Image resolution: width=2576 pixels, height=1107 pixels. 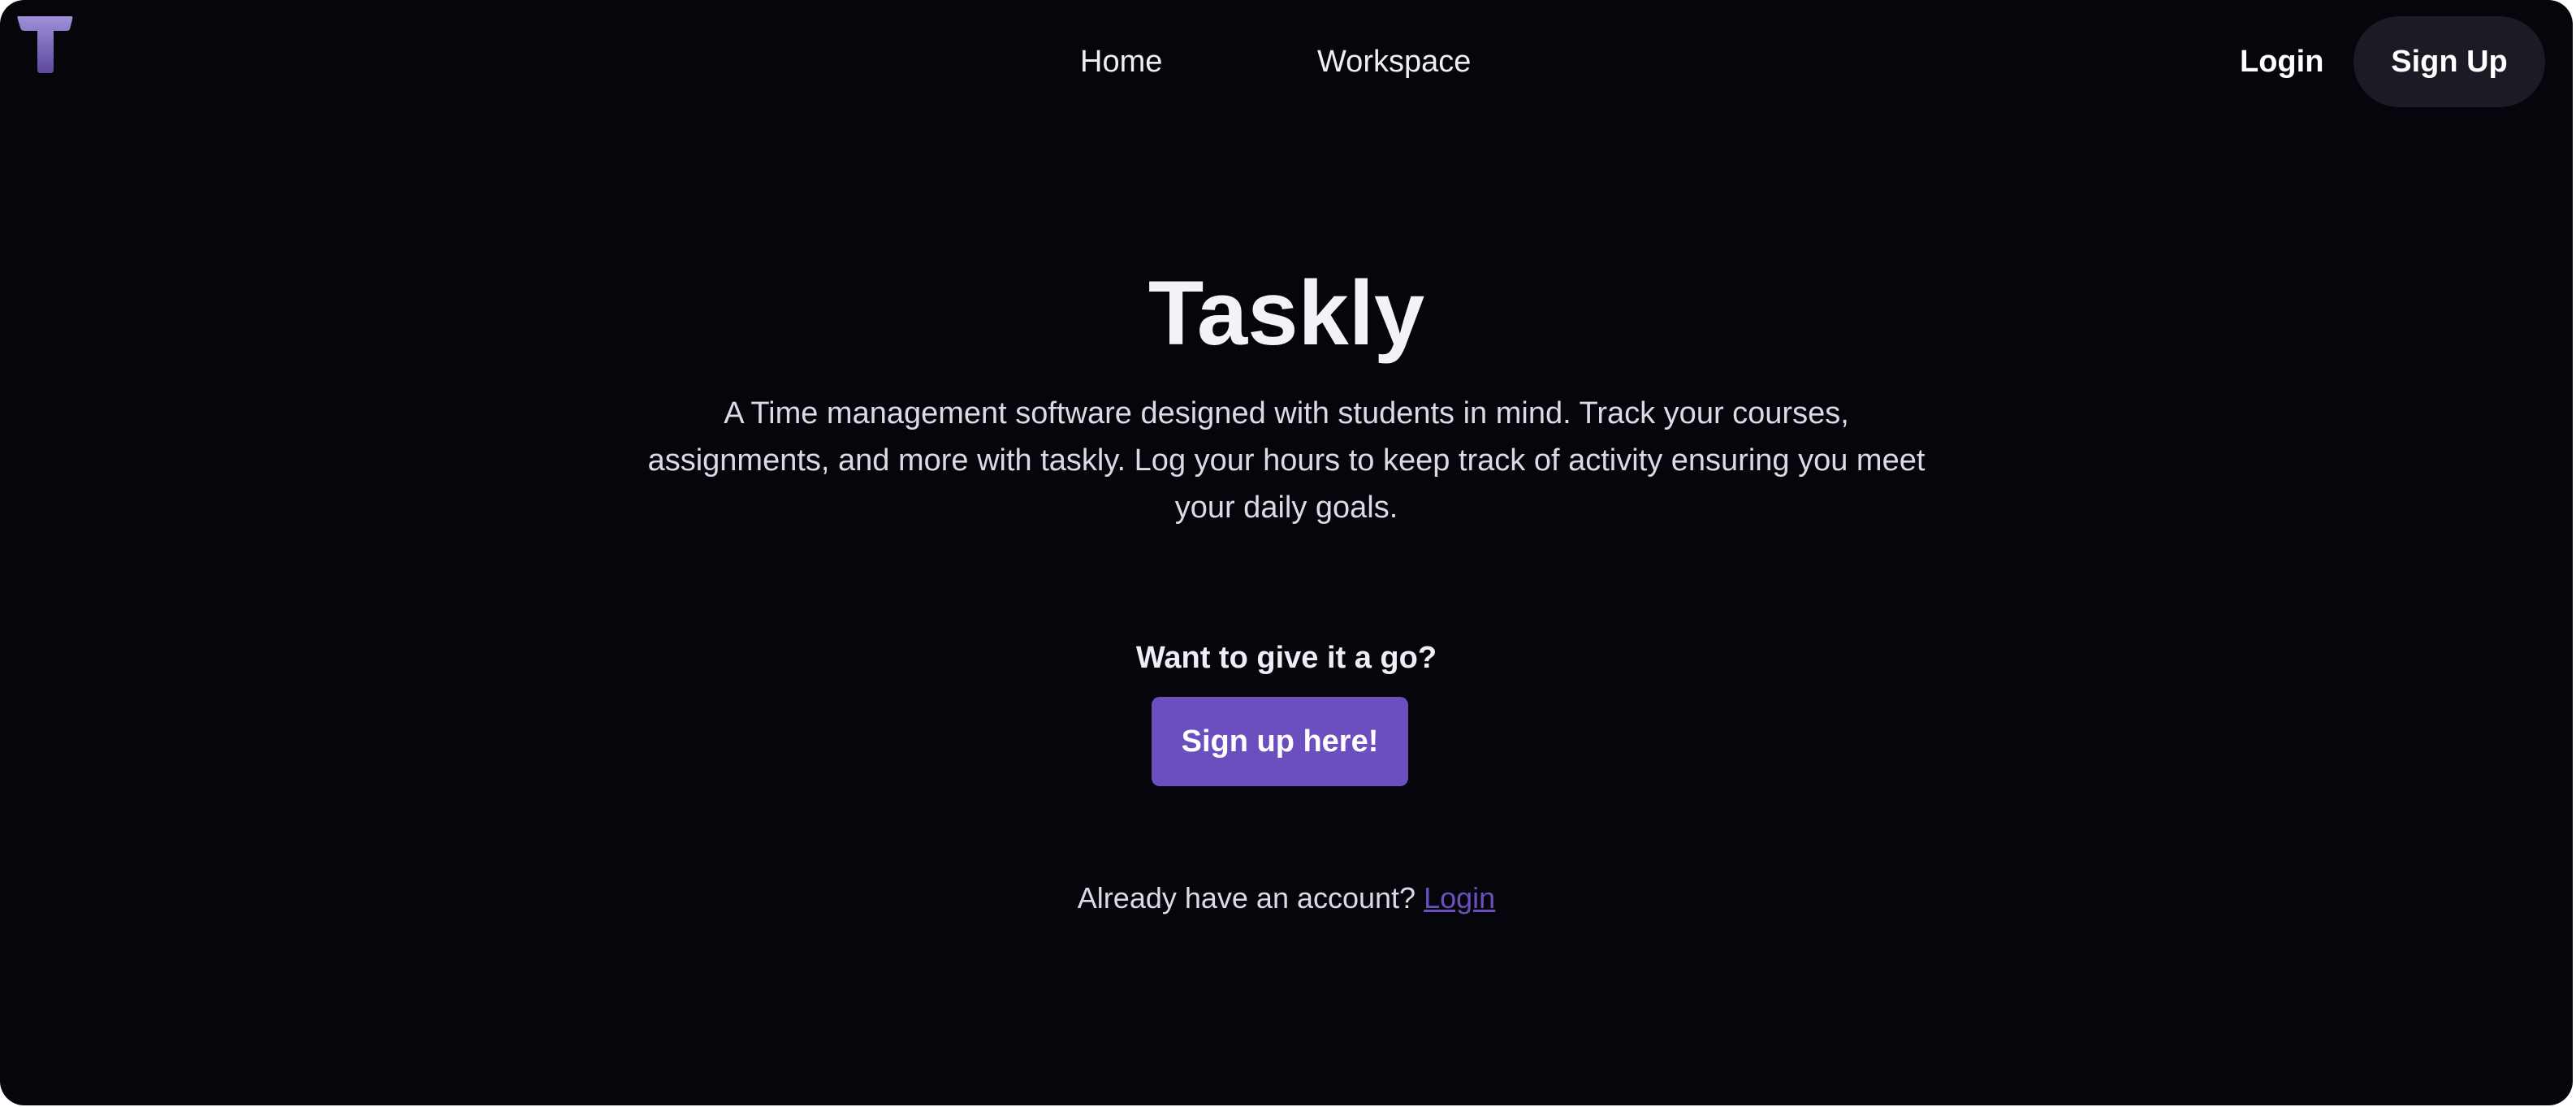 What do you see at coordinates (1286, 658) in the screenshot?
I see `cta-prompt: Want to give it a go?` at bounding box center [1286, 658].